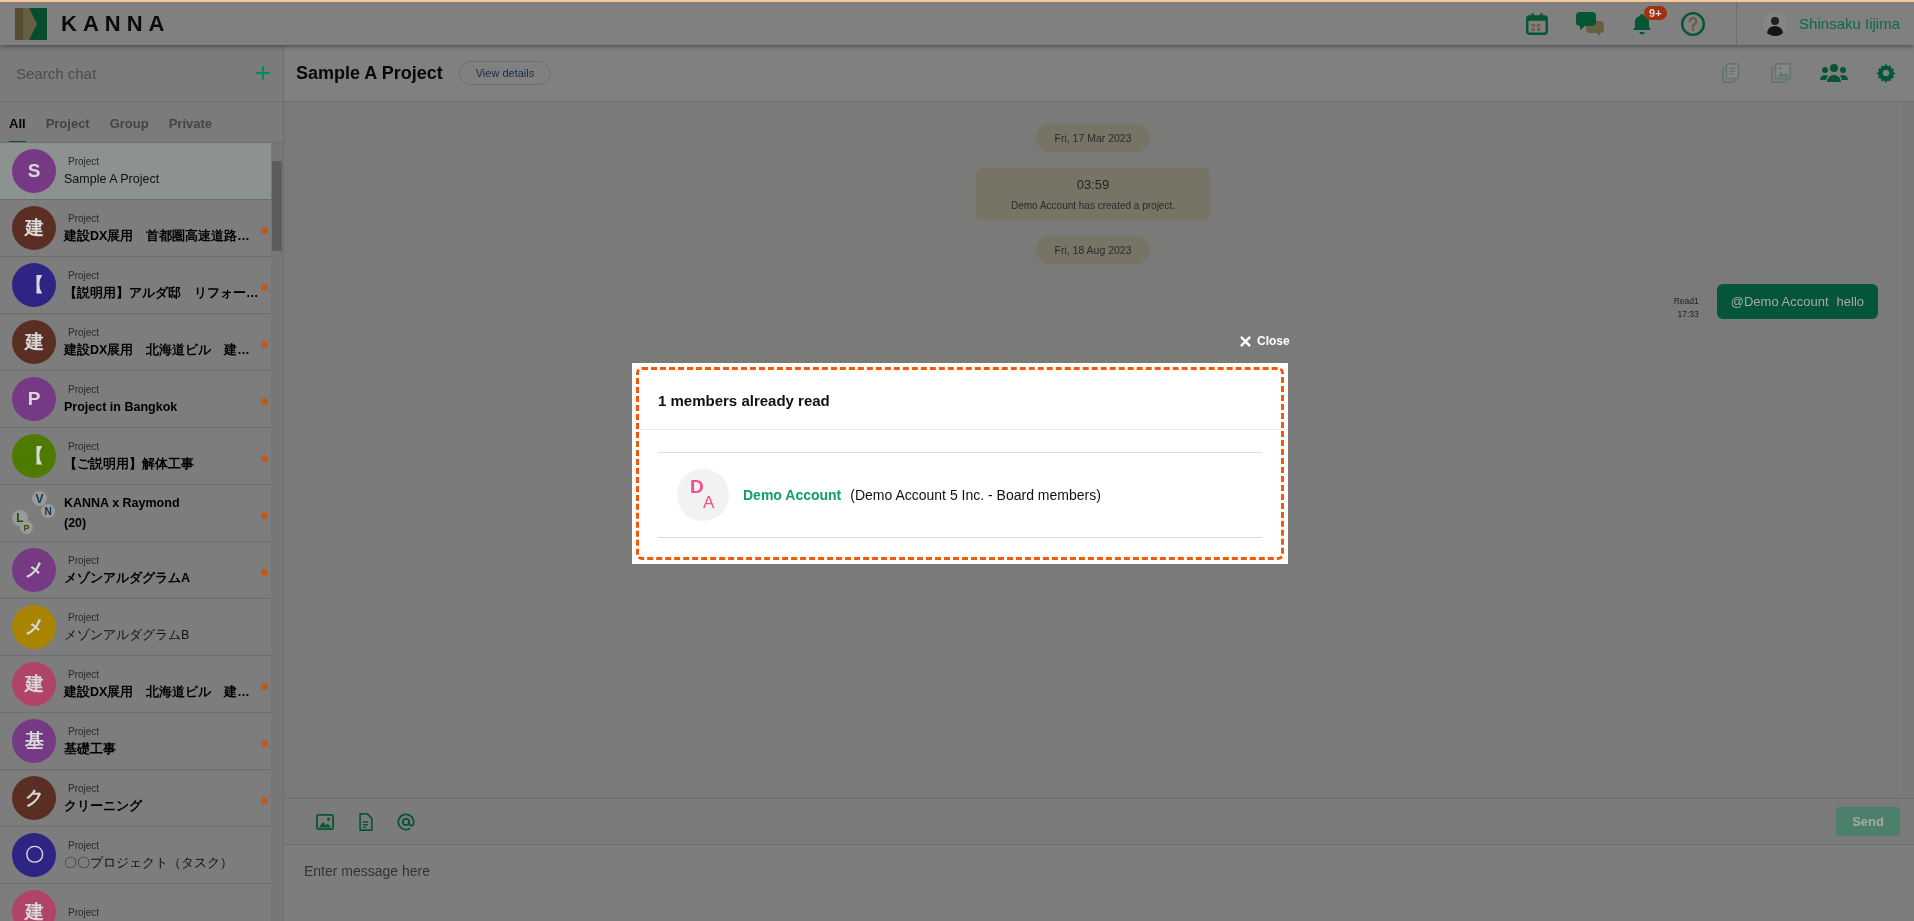 This screenshot has width=1914, height=921. I want to click on chat-name: KANNA x Raymond, so click(122, 503).